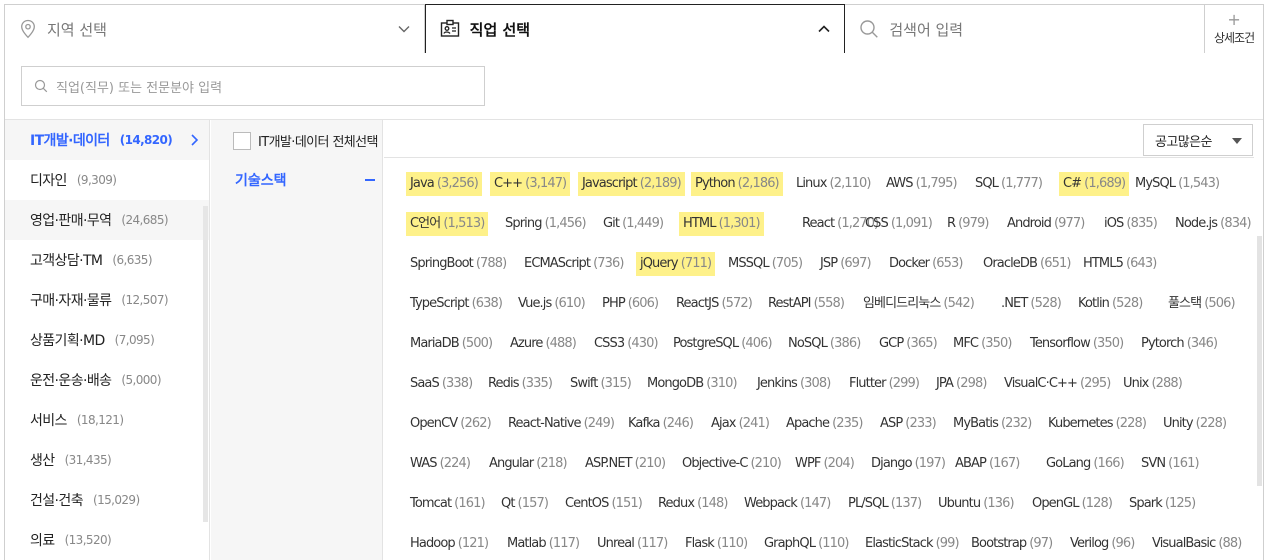  I want to click on tech-tag: MariaDB (500), so click(451, 344).